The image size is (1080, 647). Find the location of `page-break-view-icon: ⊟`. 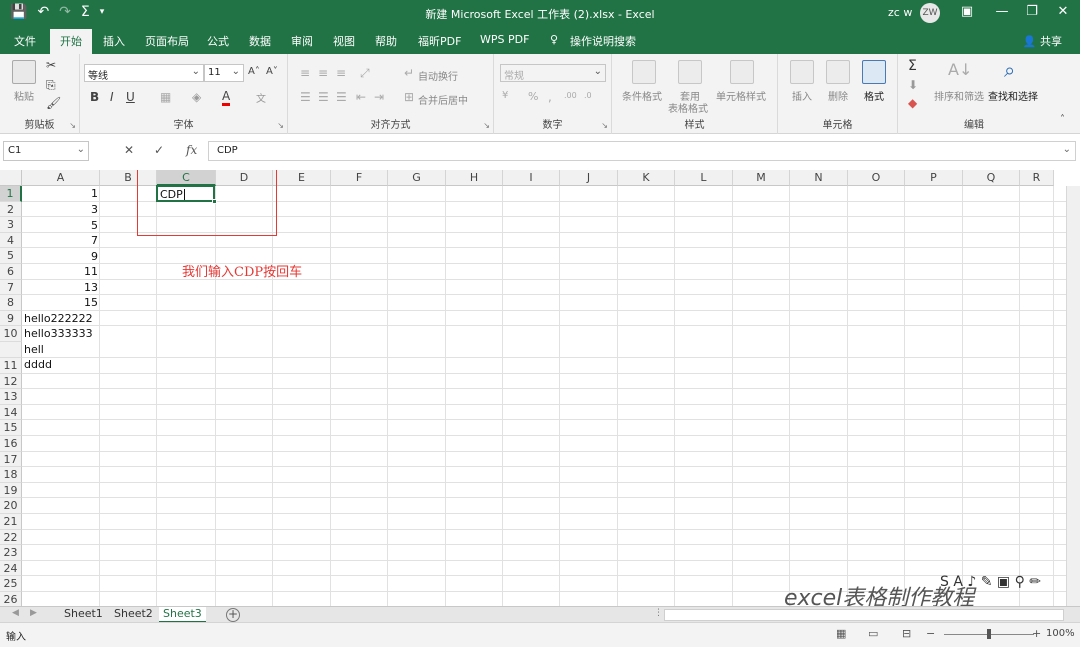

page-break-view-icon: ⊟ is located at coordinates (906, 633).